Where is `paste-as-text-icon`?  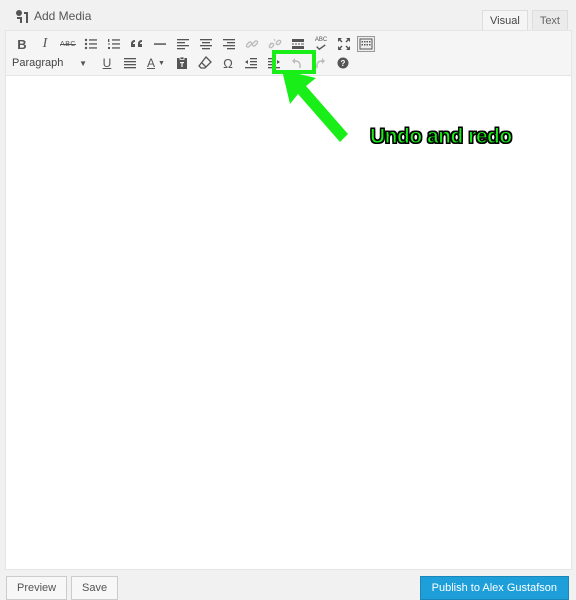
paste-as-text-icon is located at coordinates (182, 62).